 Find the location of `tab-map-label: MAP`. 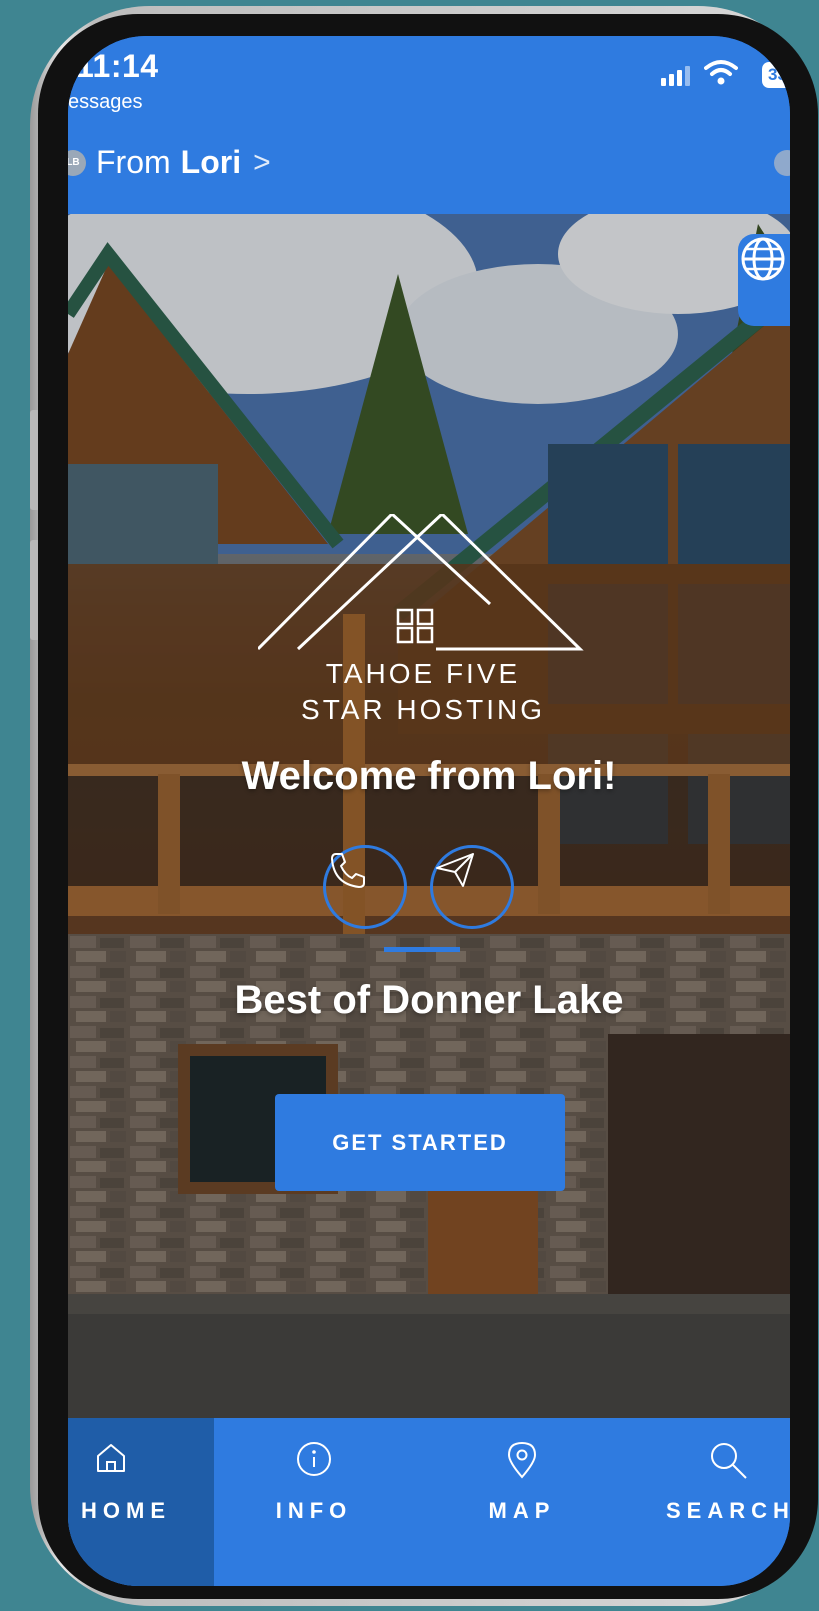

tab-map-label: MAP is located at coordinates (522, 1510).